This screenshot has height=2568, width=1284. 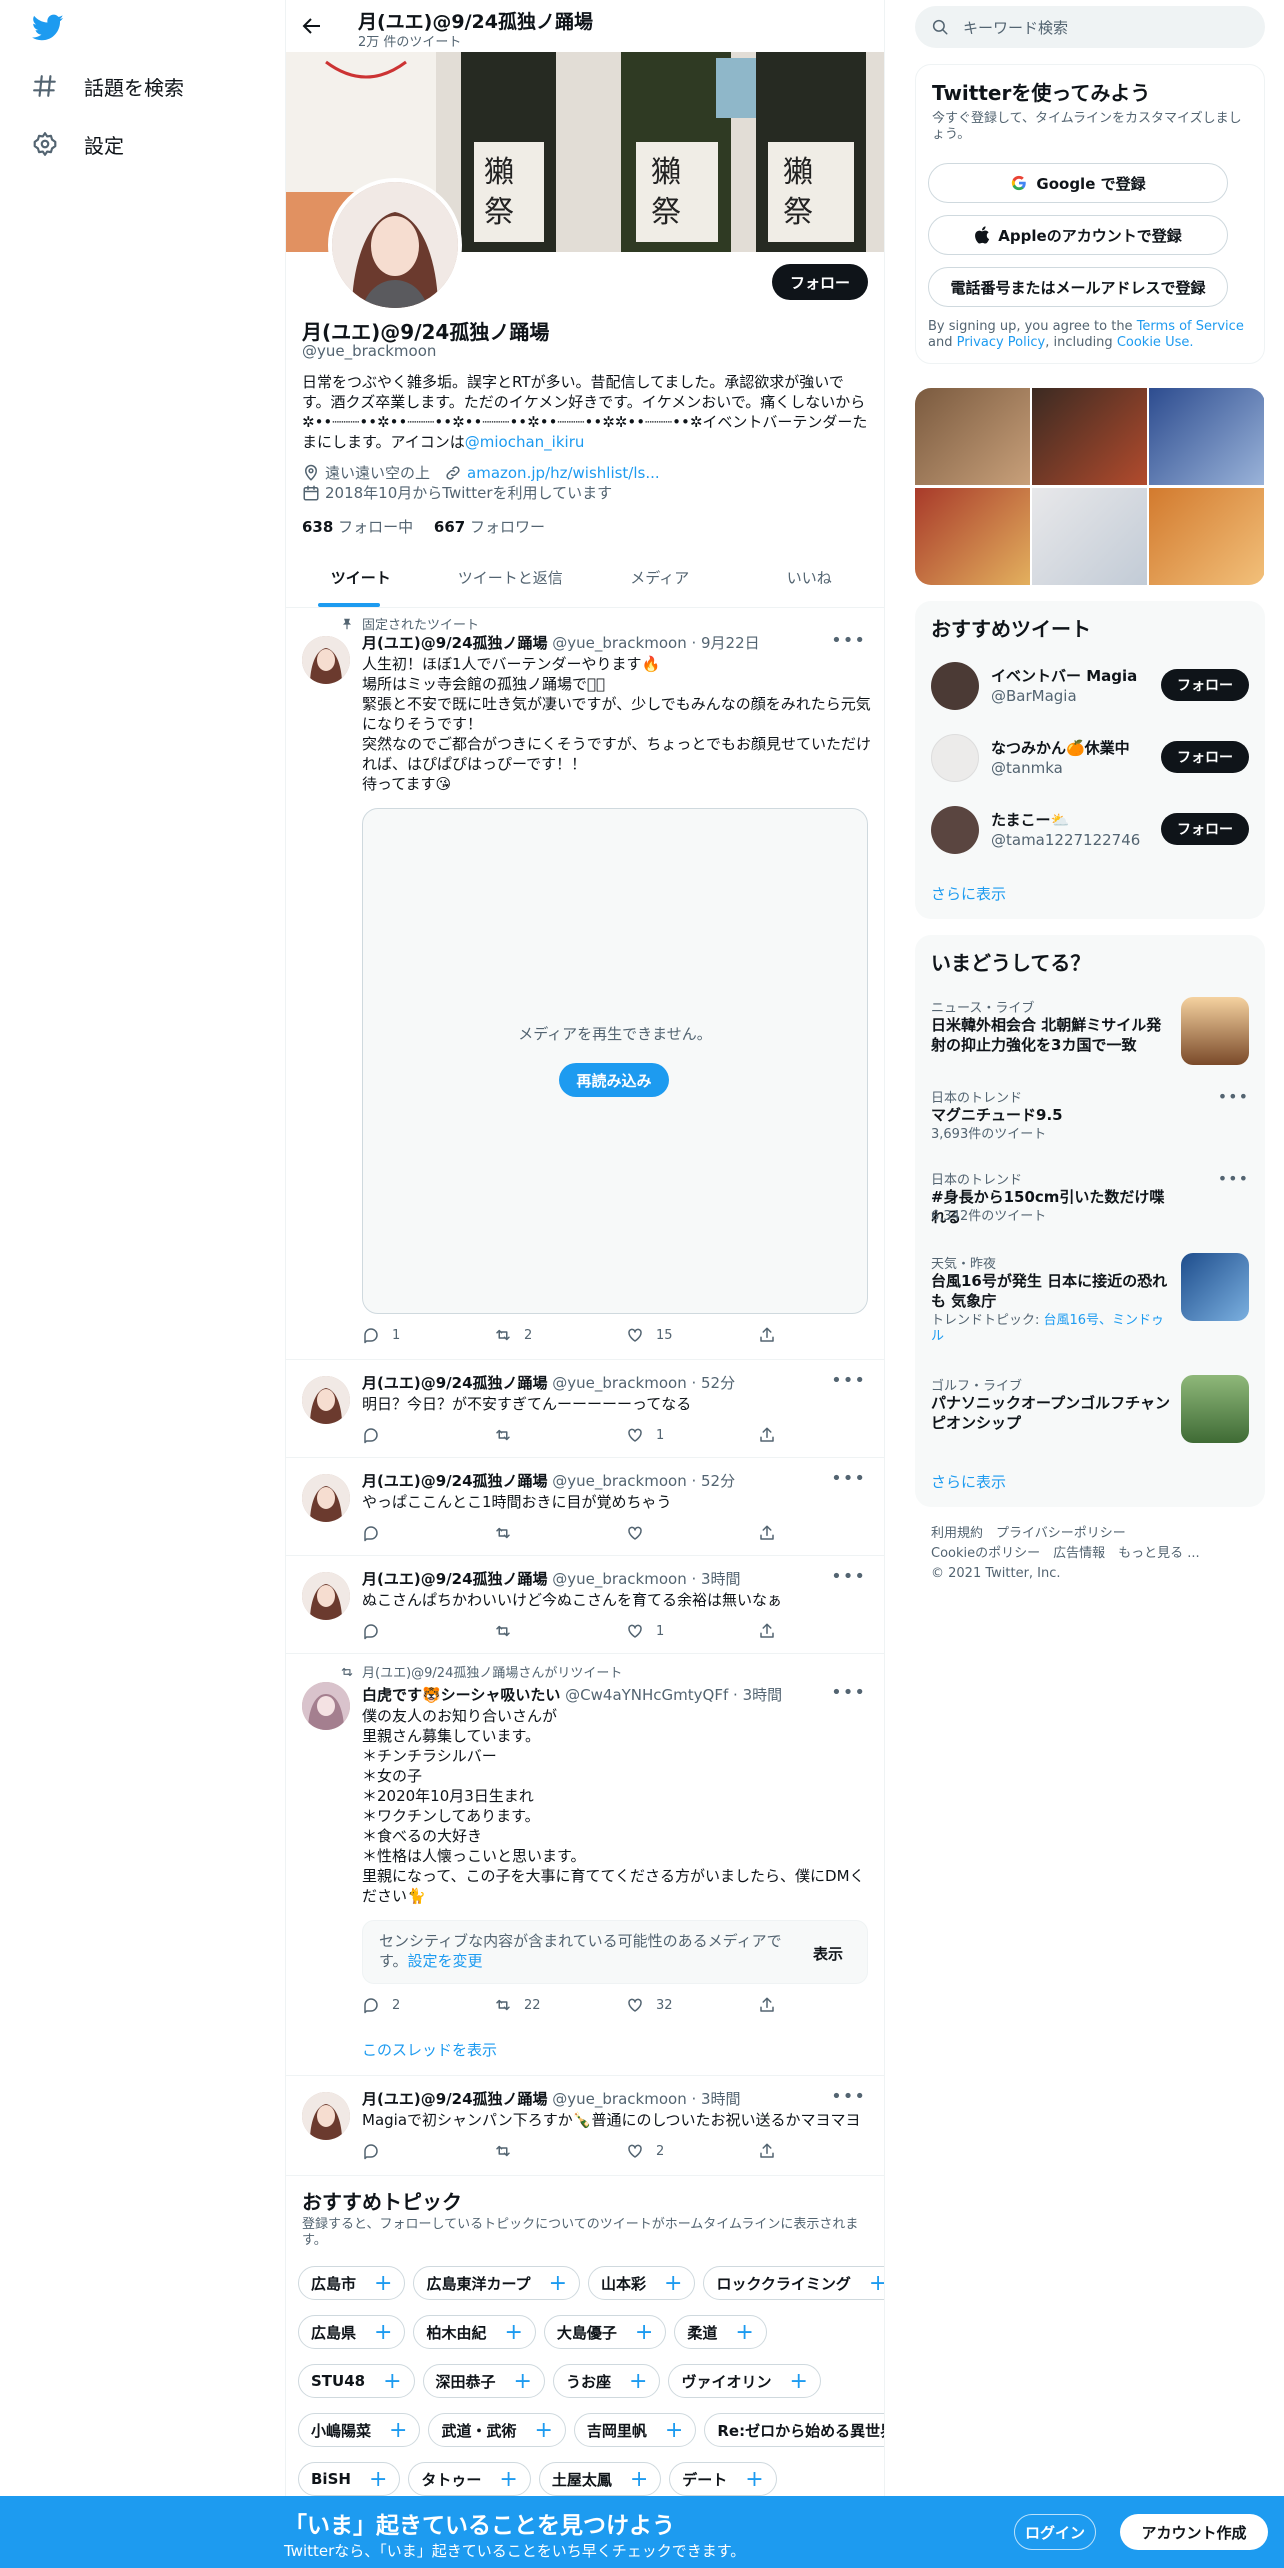 What do you see at coordinates (744, 2381) in the screenshot?
I see `topic-chip: ヴァイオリン +` at bounding box center [744, 2381].